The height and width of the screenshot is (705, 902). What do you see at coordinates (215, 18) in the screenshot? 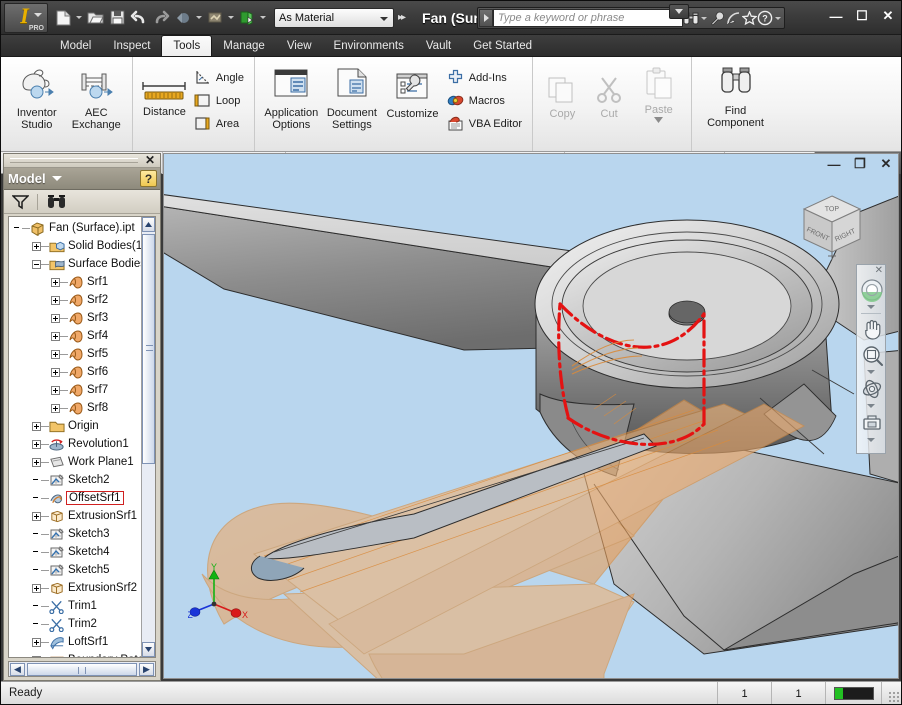
I see `update-icon` at bounding box center [215, 18].